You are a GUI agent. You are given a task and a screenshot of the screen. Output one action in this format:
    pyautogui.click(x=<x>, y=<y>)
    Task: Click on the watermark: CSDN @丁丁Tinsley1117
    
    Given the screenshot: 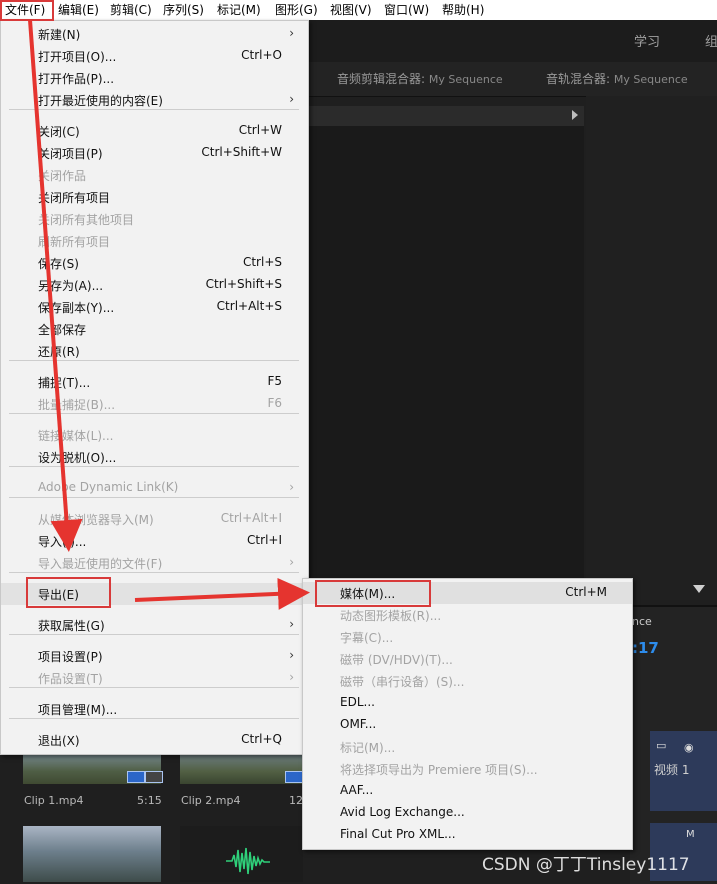 What is the action you would take?
    pyautogui.click(x=586, y=865)
    